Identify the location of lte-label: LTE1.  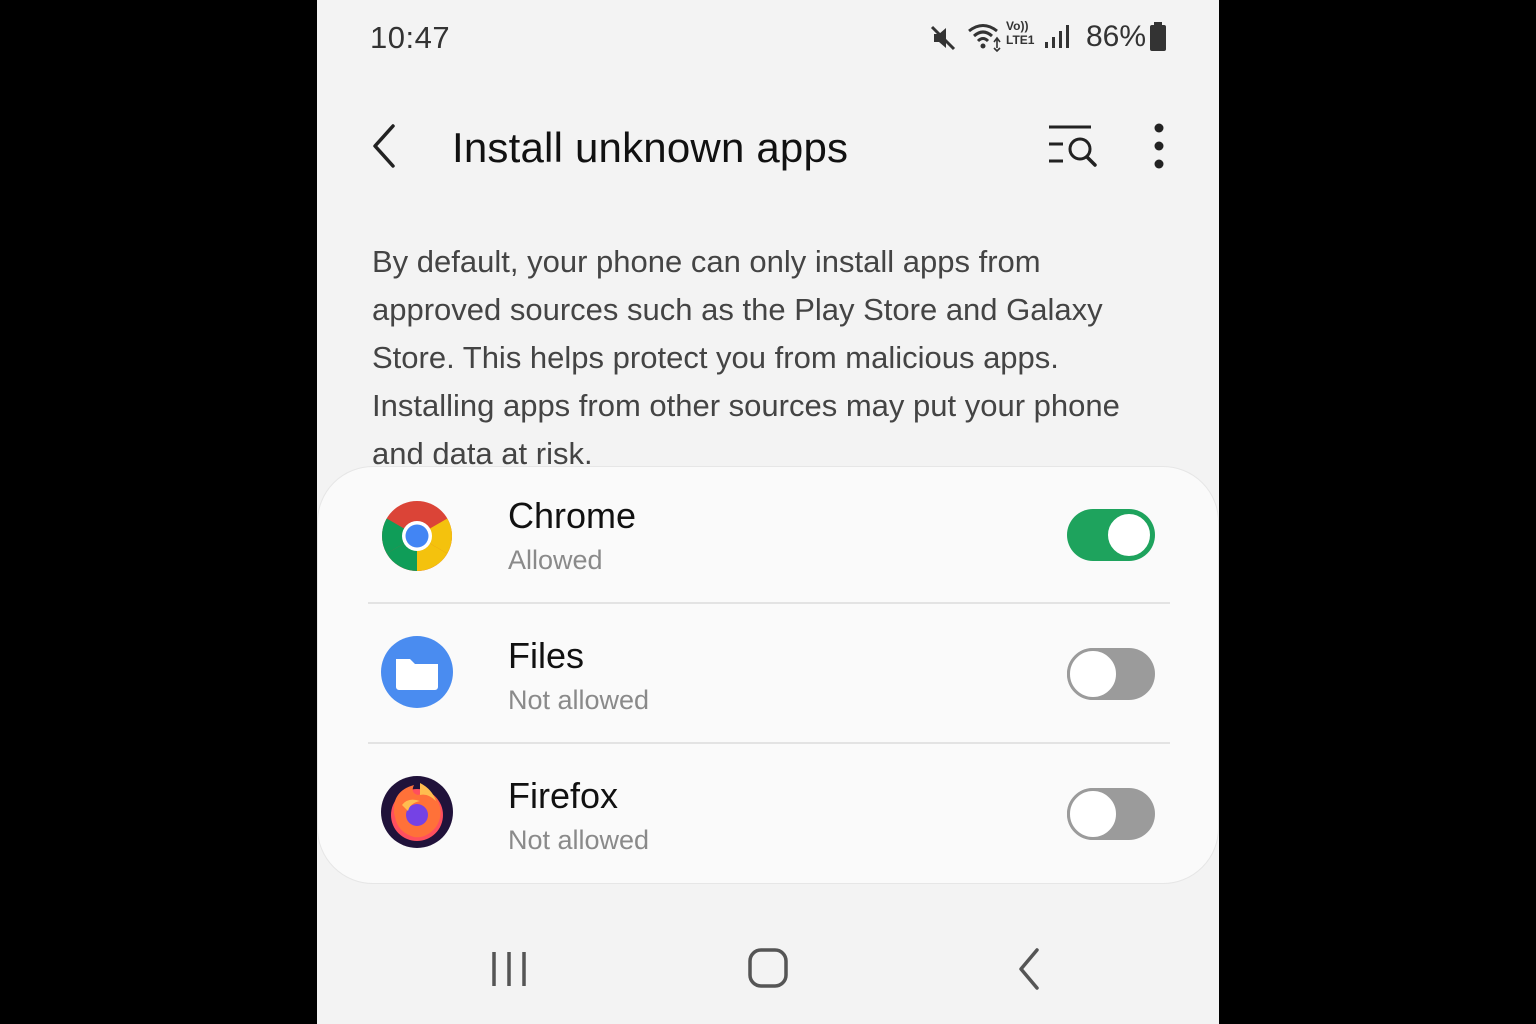
(1020, 40).